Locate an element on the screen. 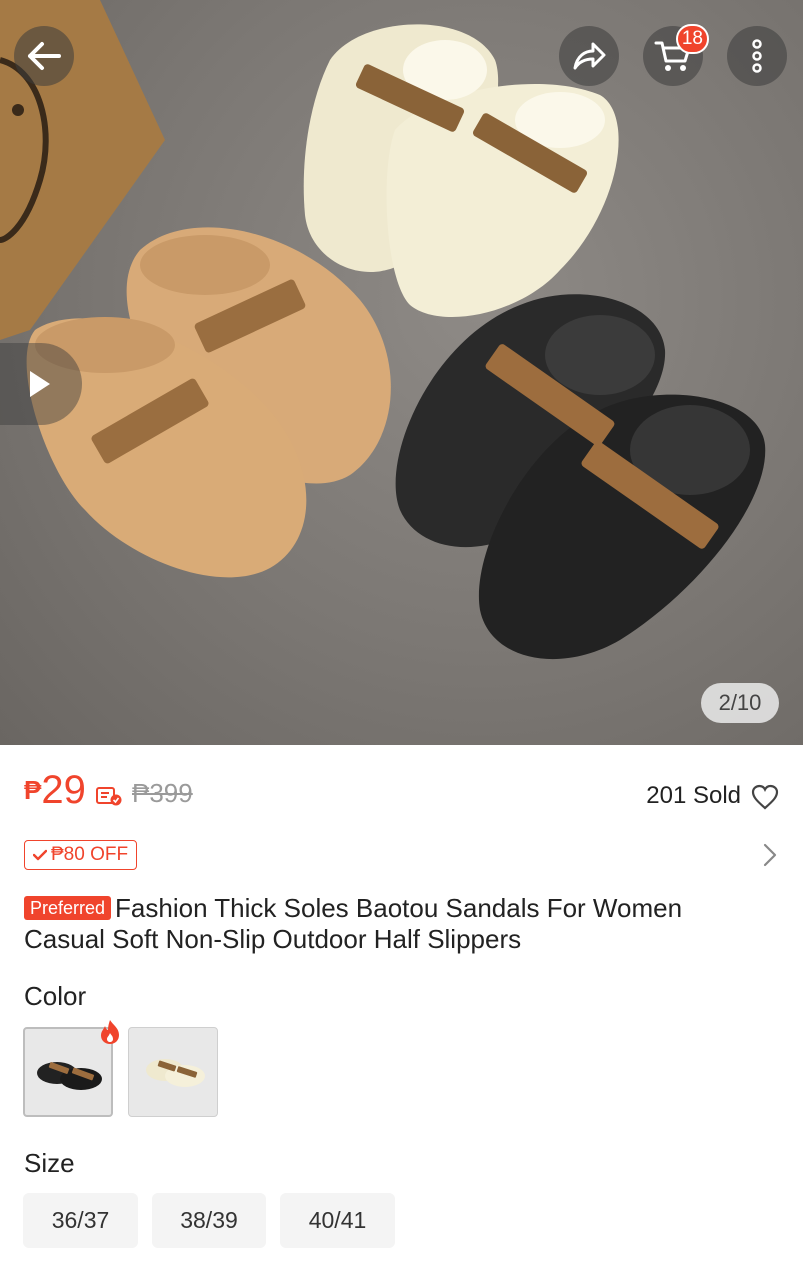  sold-count: 201 Sold is located at coordinates (693, 795).